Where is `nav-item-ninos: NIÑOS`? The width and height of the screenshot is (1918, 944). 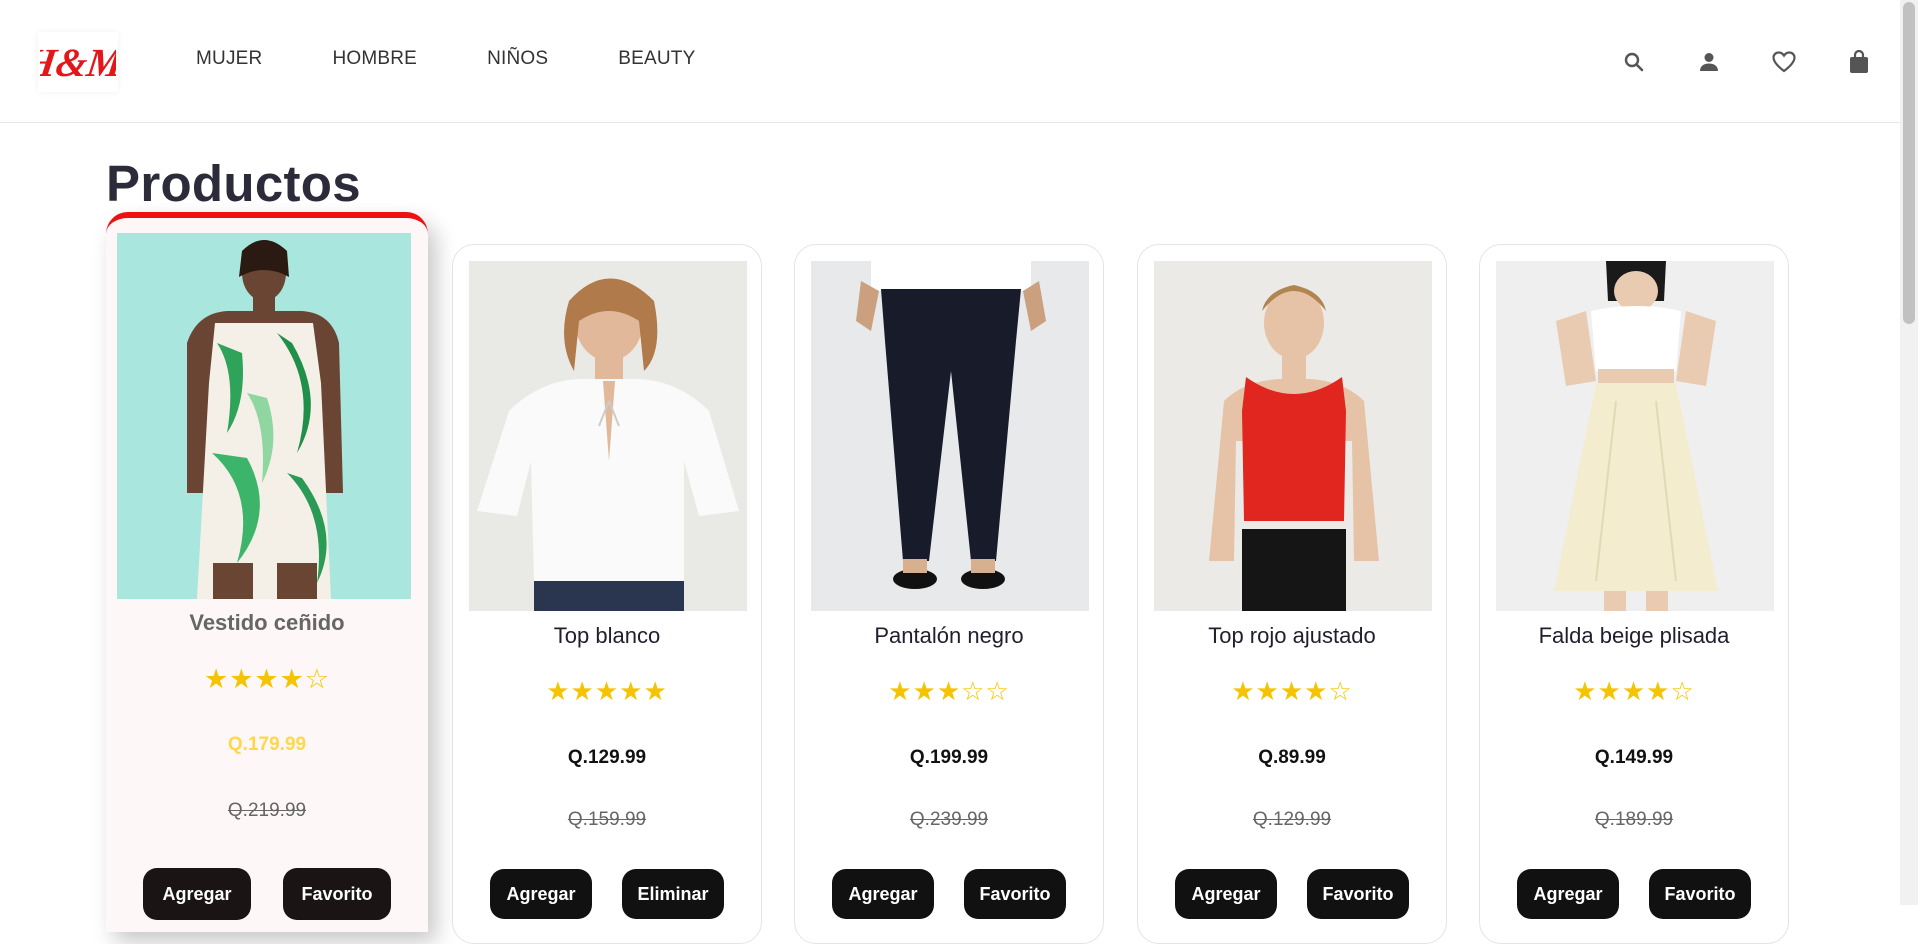 nav-item-ninos: NIÑOS is located at coordinates (517, 59).